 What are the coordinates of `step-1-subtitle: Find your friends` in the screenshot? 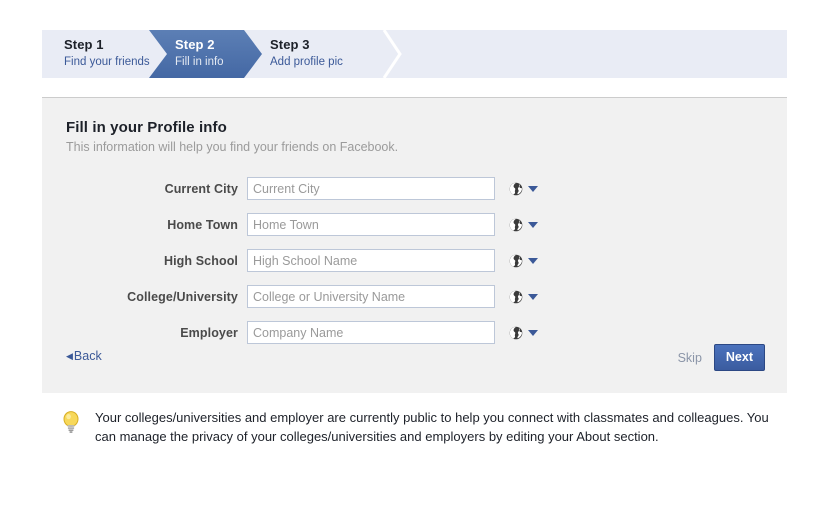 It's located at (107, 62).